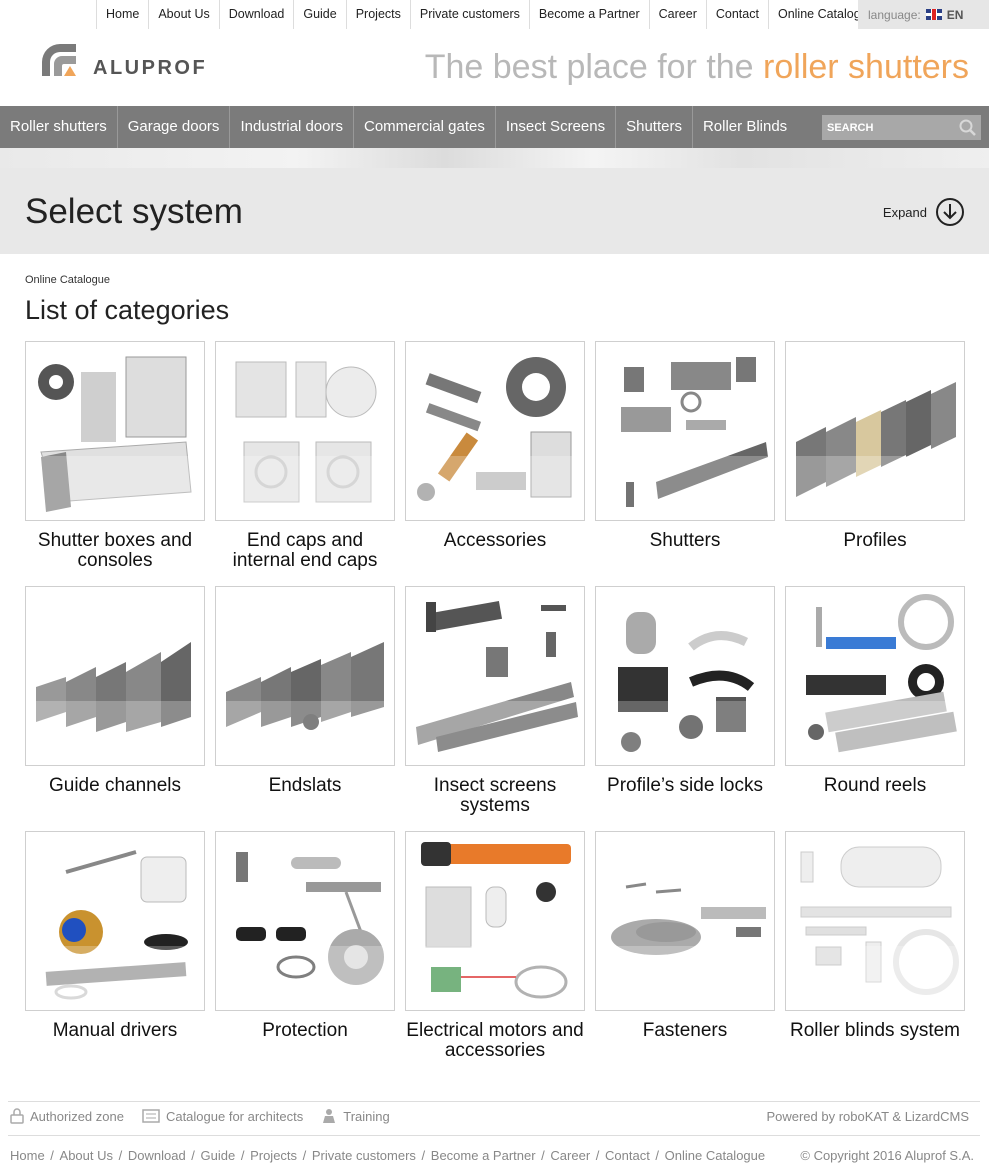 The width and height of the screenshot is (989, 1173). What do you see at coordinates (875, 676) in the screenshot?
I see `round-reels-image` at bounding box center [875, 676].